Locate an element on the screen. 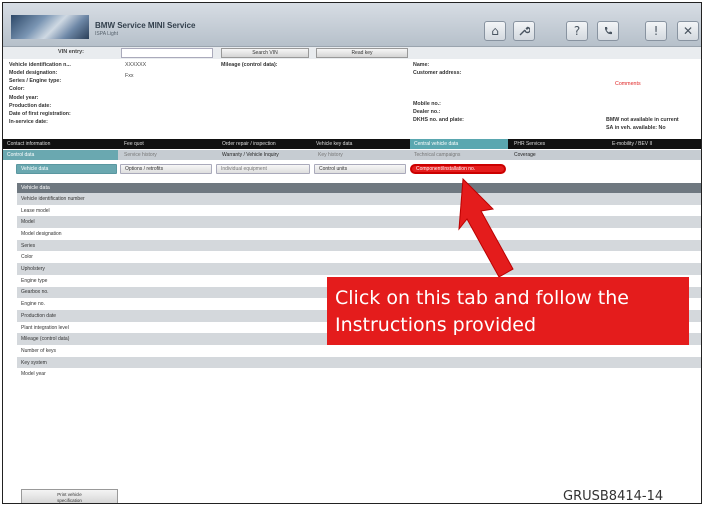 This screenshot has height=506, width=704. tab-phr-services: PHR Services is located at coordinates (558, 144).